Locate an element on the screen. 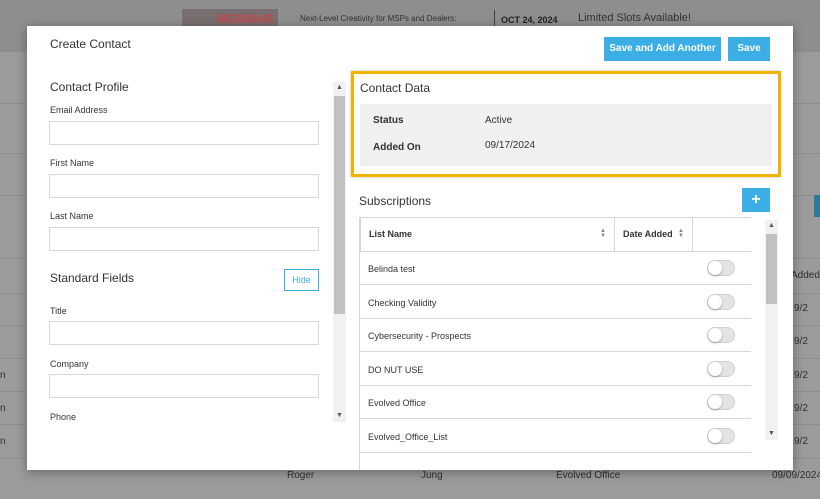 The image size is (820, 499). table-row: Evolved_Office_List is located at coordinates (555, 436).